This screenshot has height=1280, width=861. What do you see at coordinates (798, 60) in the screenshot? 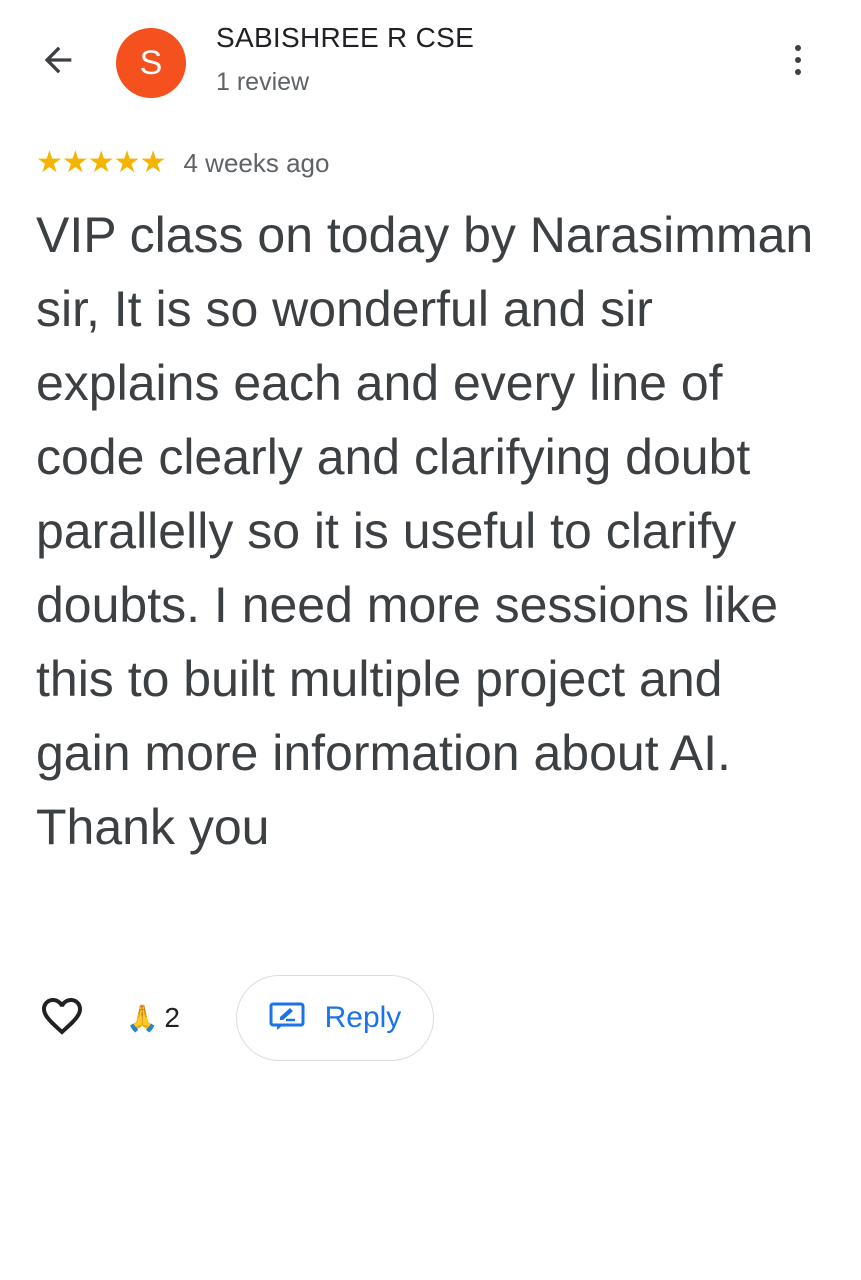
I see `more-options-button` at bounding box center [798, 60].